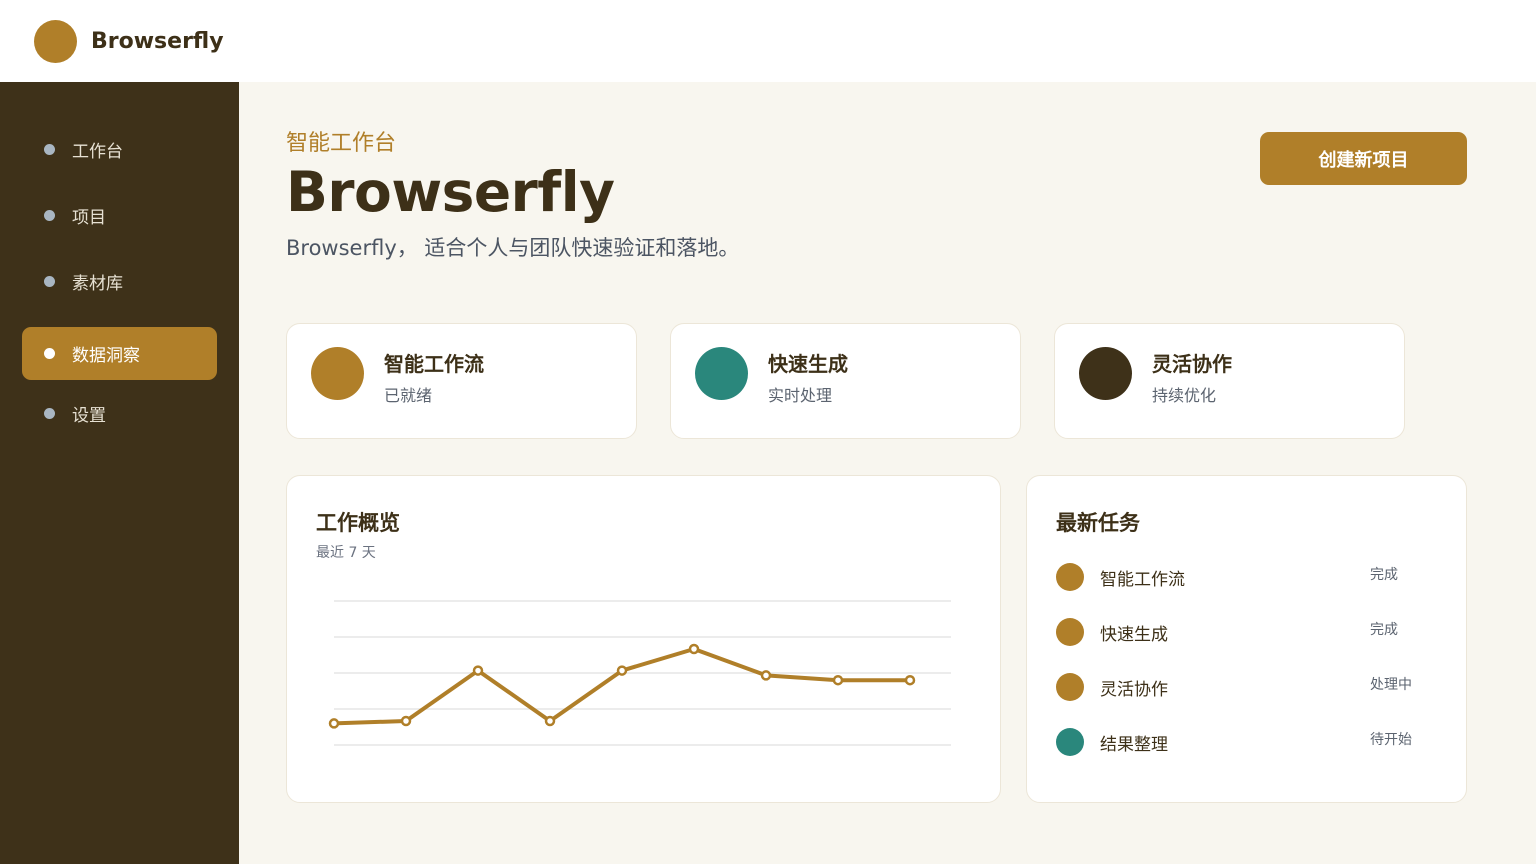 The height and width of the screenshot is (864, 1536). Describe the element at coordinates (119, 215) in the screenshot. I see `sidebar-item-projects: 项目` at that location.